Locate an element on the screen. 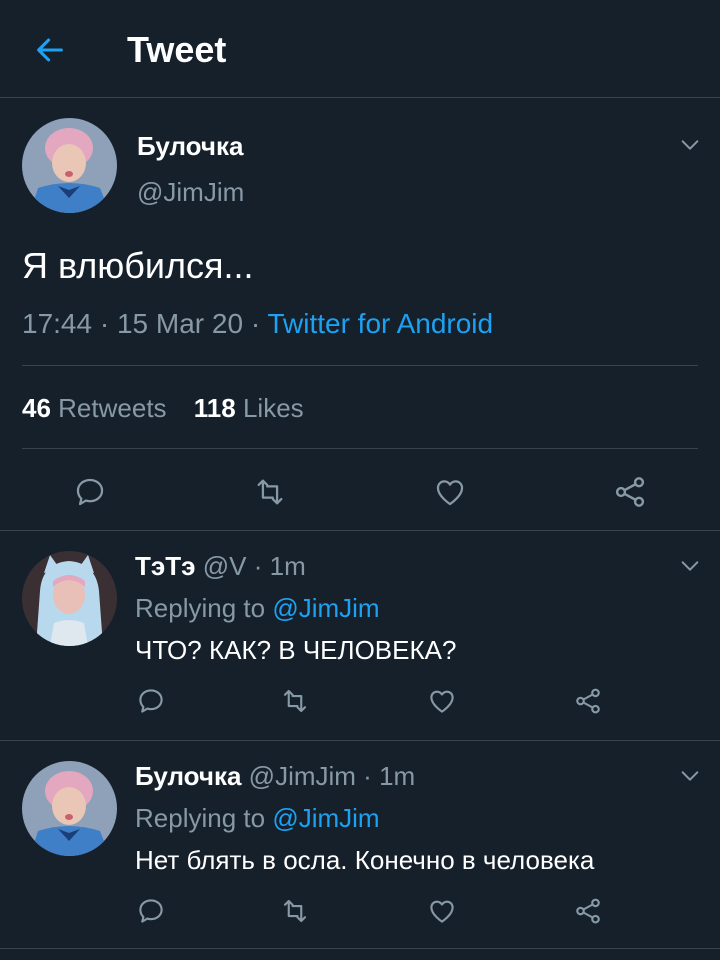 Image resolution: width=720 pixels, height=960 pixels. tweet-stats: 46 Retweets 118 Likes is located at coordinates (163, 408).